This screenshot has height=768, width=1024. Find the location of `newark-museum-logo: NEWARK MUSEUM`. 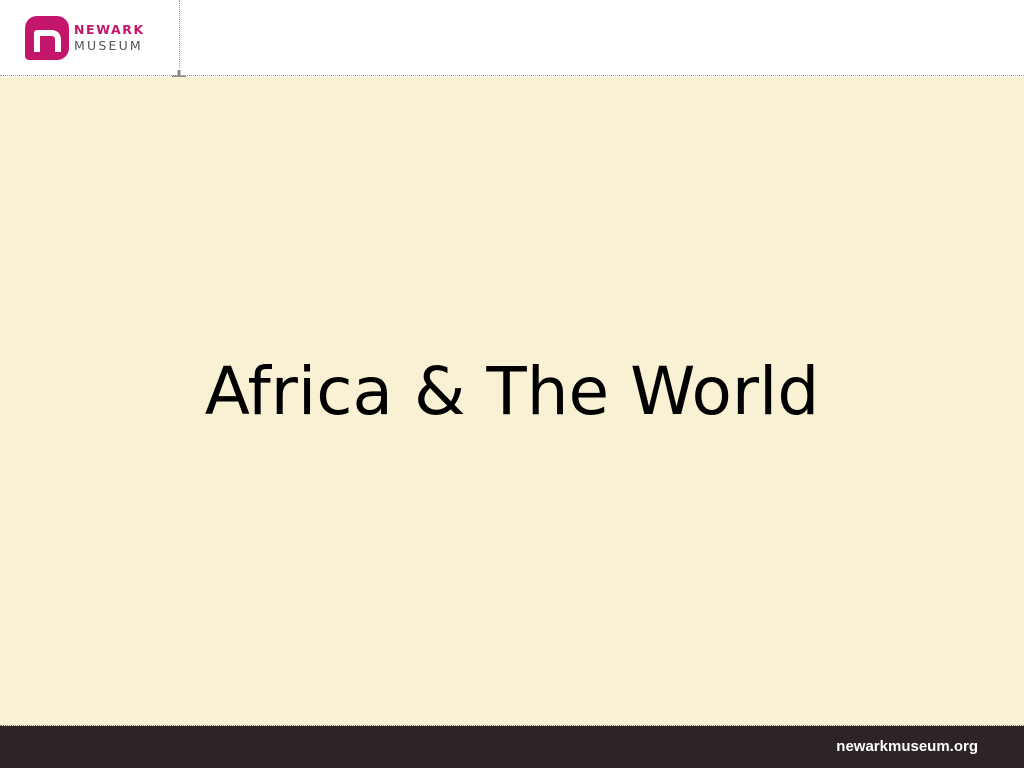

newark-museum-logo: NEWARK MUSEUM is located at coordinates (85, 38).